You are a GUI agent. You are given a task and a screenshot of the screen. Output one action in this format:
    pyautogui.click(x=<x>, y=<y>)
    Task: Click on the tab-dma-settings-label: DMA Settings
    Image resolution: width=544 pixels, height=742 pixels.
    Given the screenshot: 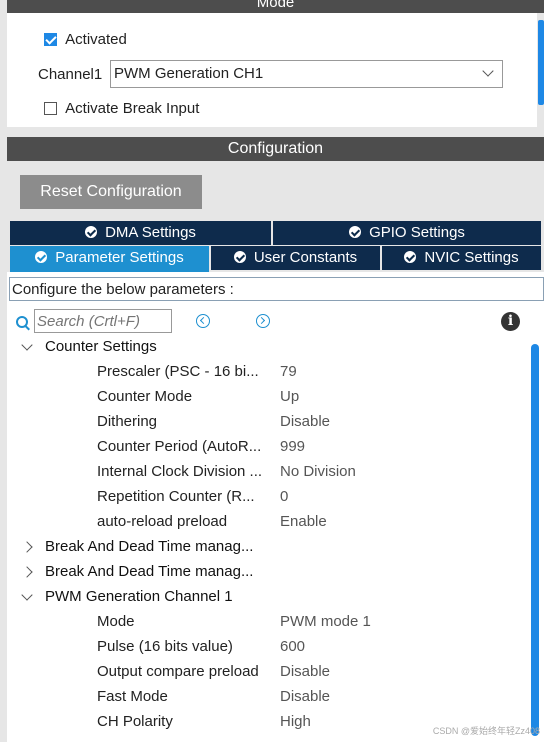 What is the action you would take?
    pyautogui.click(x=150, y=232)
    